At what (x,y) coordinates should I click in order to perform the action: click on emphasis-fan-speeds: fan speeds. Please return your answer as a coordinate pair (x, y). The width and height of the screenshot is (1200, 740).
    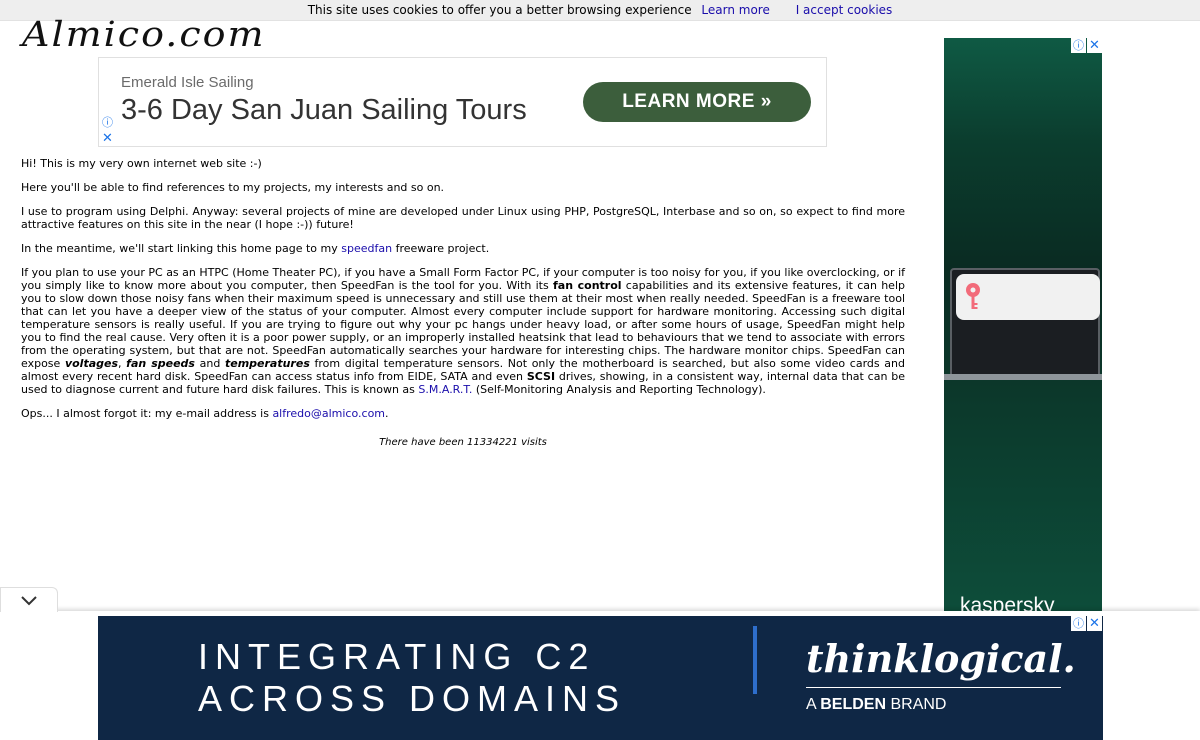
    Looking at the image, I should click on (160, 363).